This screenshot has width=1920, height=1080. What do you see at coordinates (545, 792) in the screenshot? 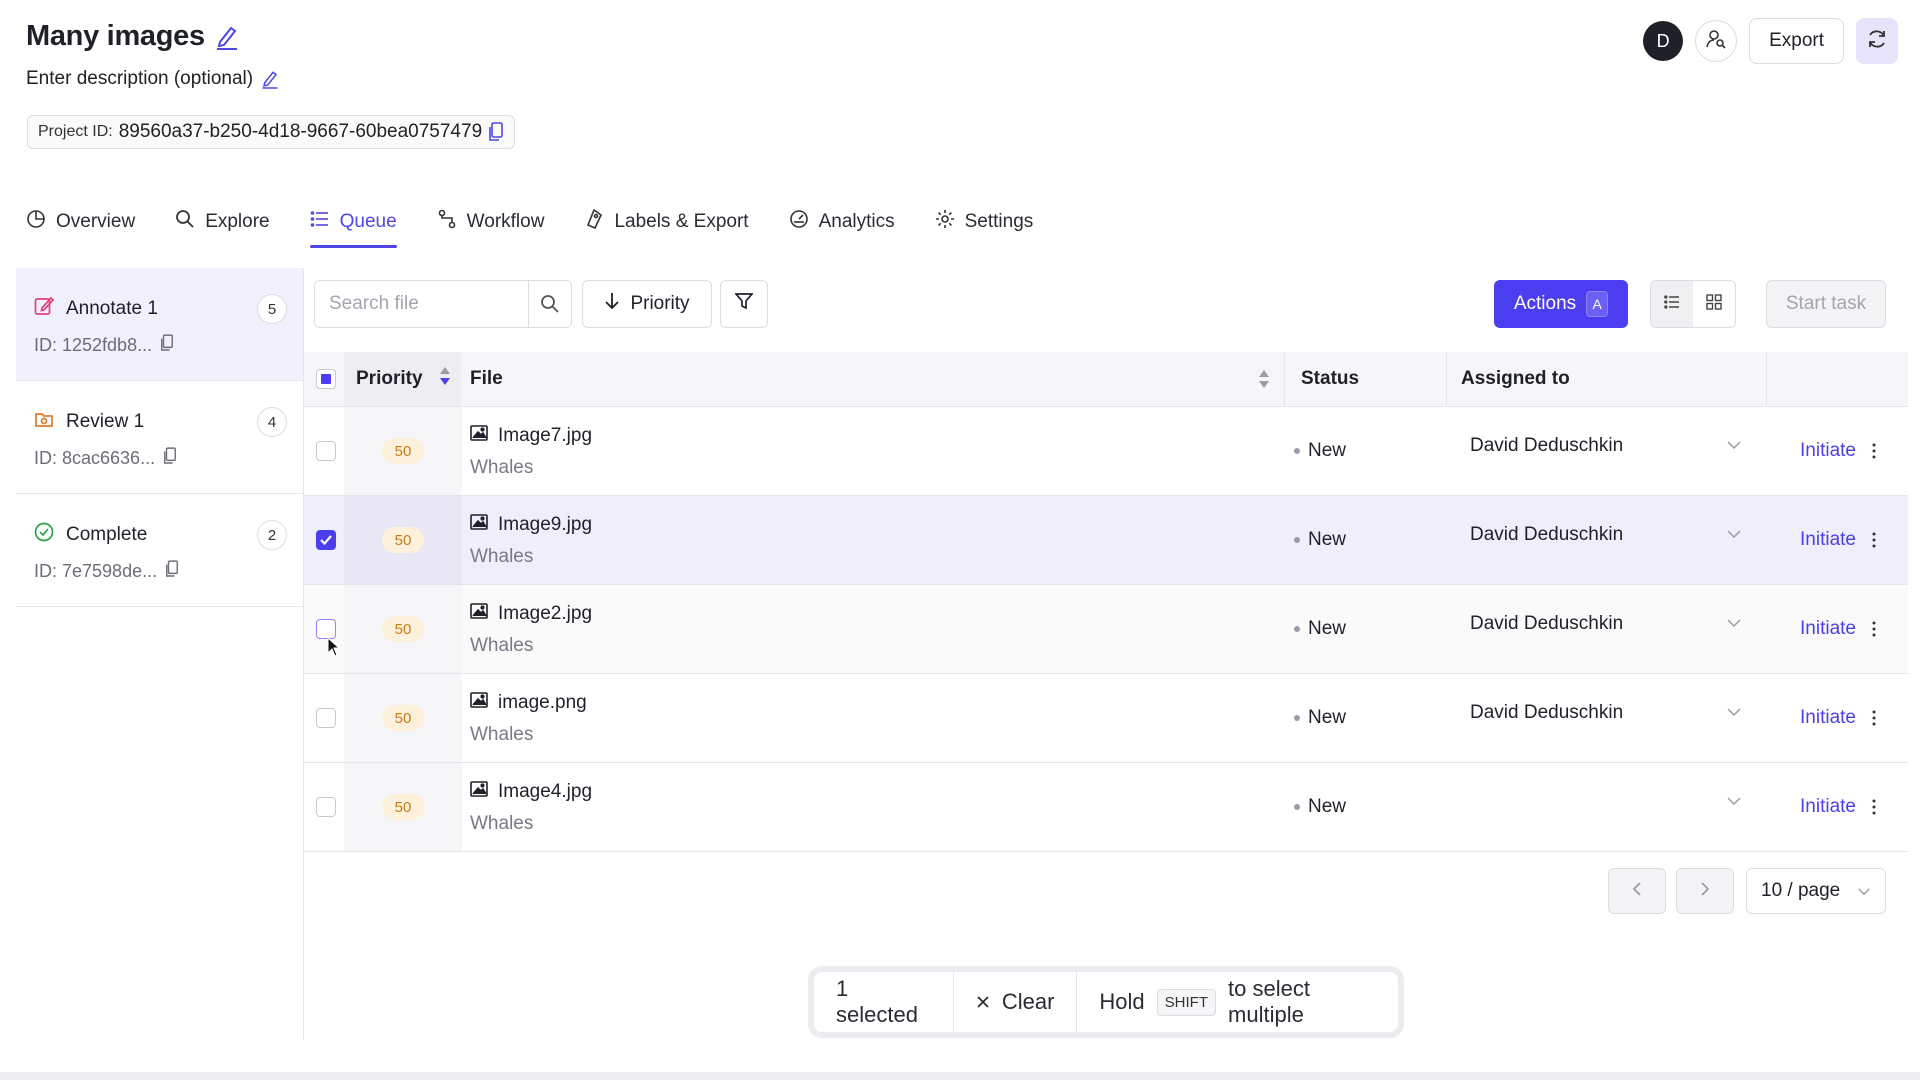
I see `file-name: Image4.jpg` at bounding box center [545, 792].